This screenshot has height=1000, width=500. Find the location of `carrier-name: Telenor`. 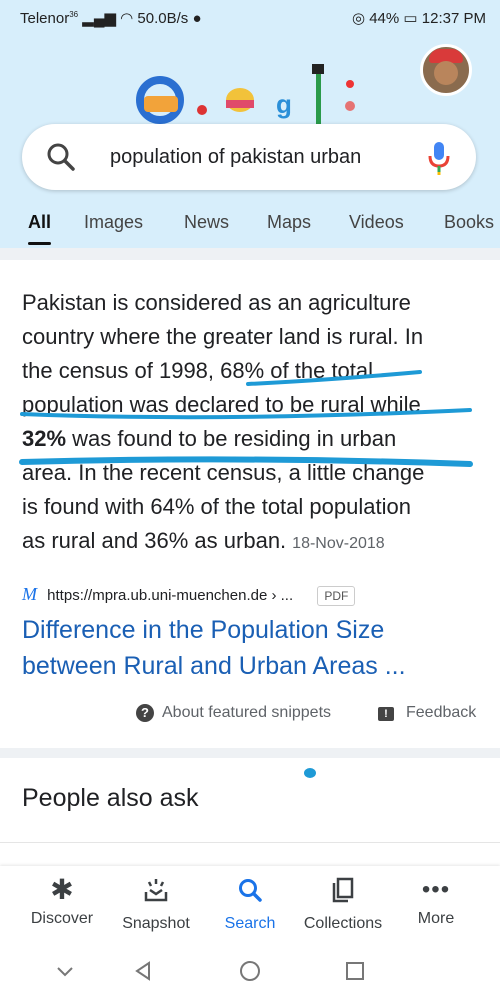

carrier-name: Telenor is located at coordinates (45, 18).